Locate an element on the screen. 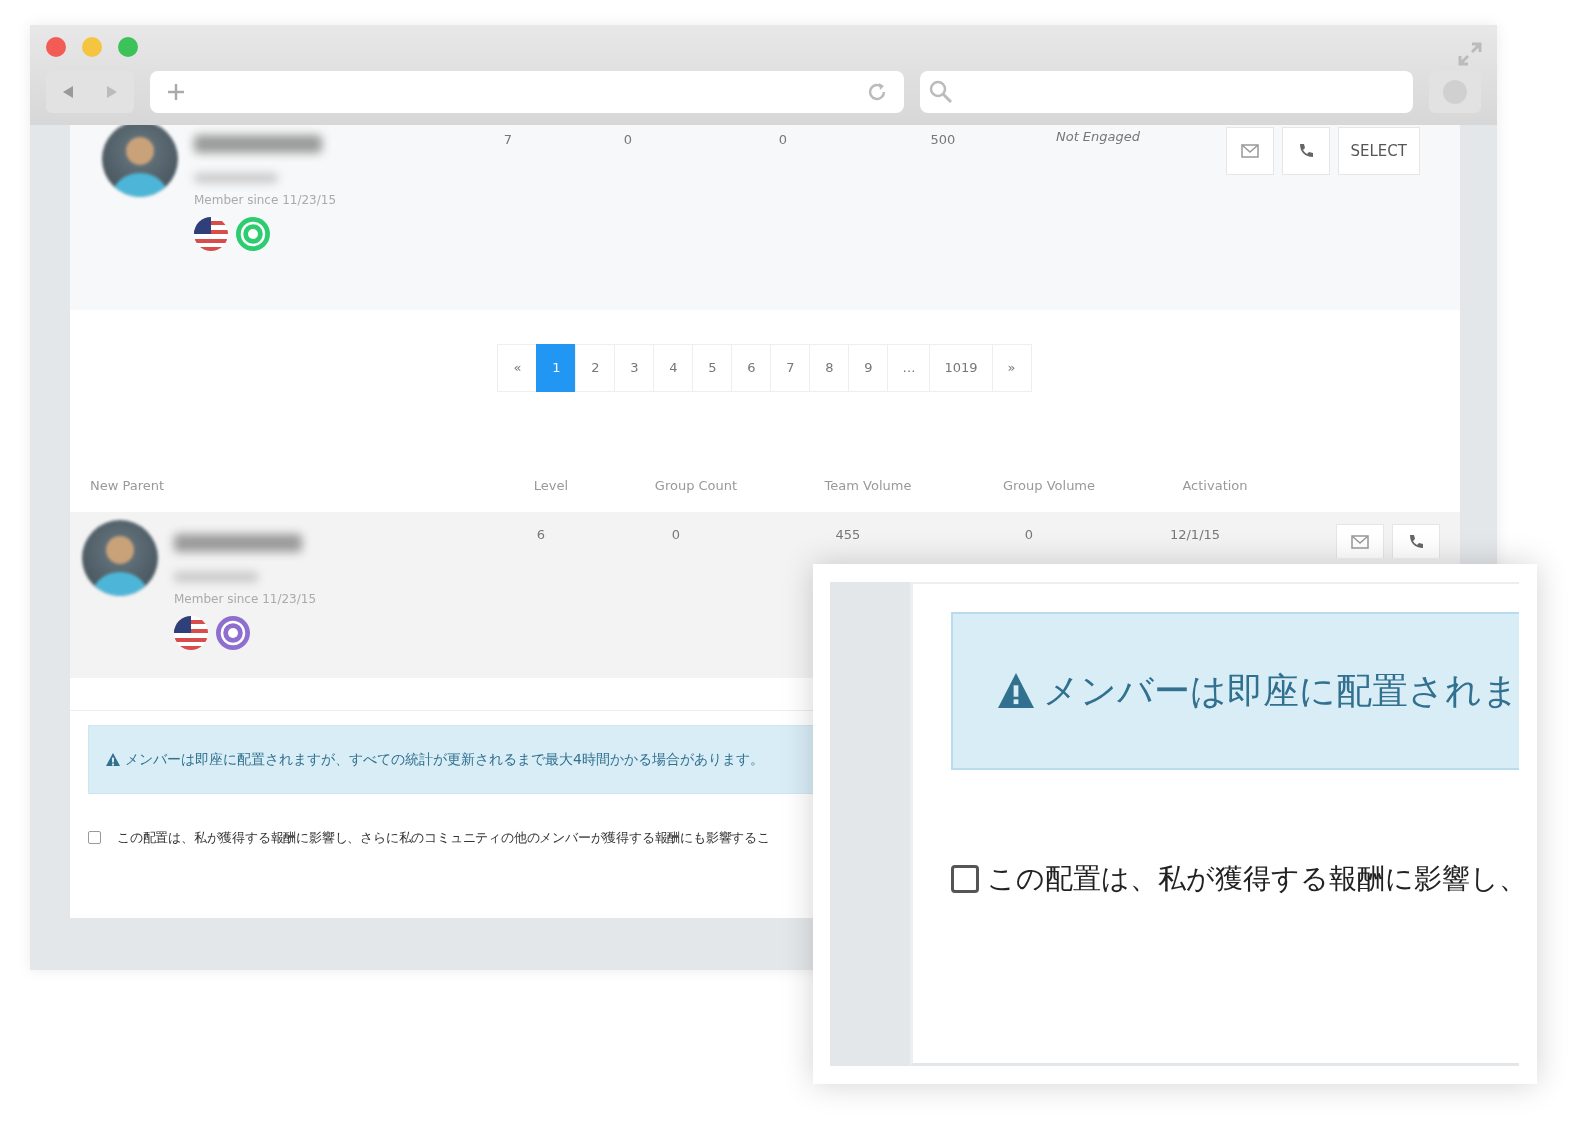 This screenshot has height=1125, width=1582. page-button: 6 is located at coordinates (751, 368).